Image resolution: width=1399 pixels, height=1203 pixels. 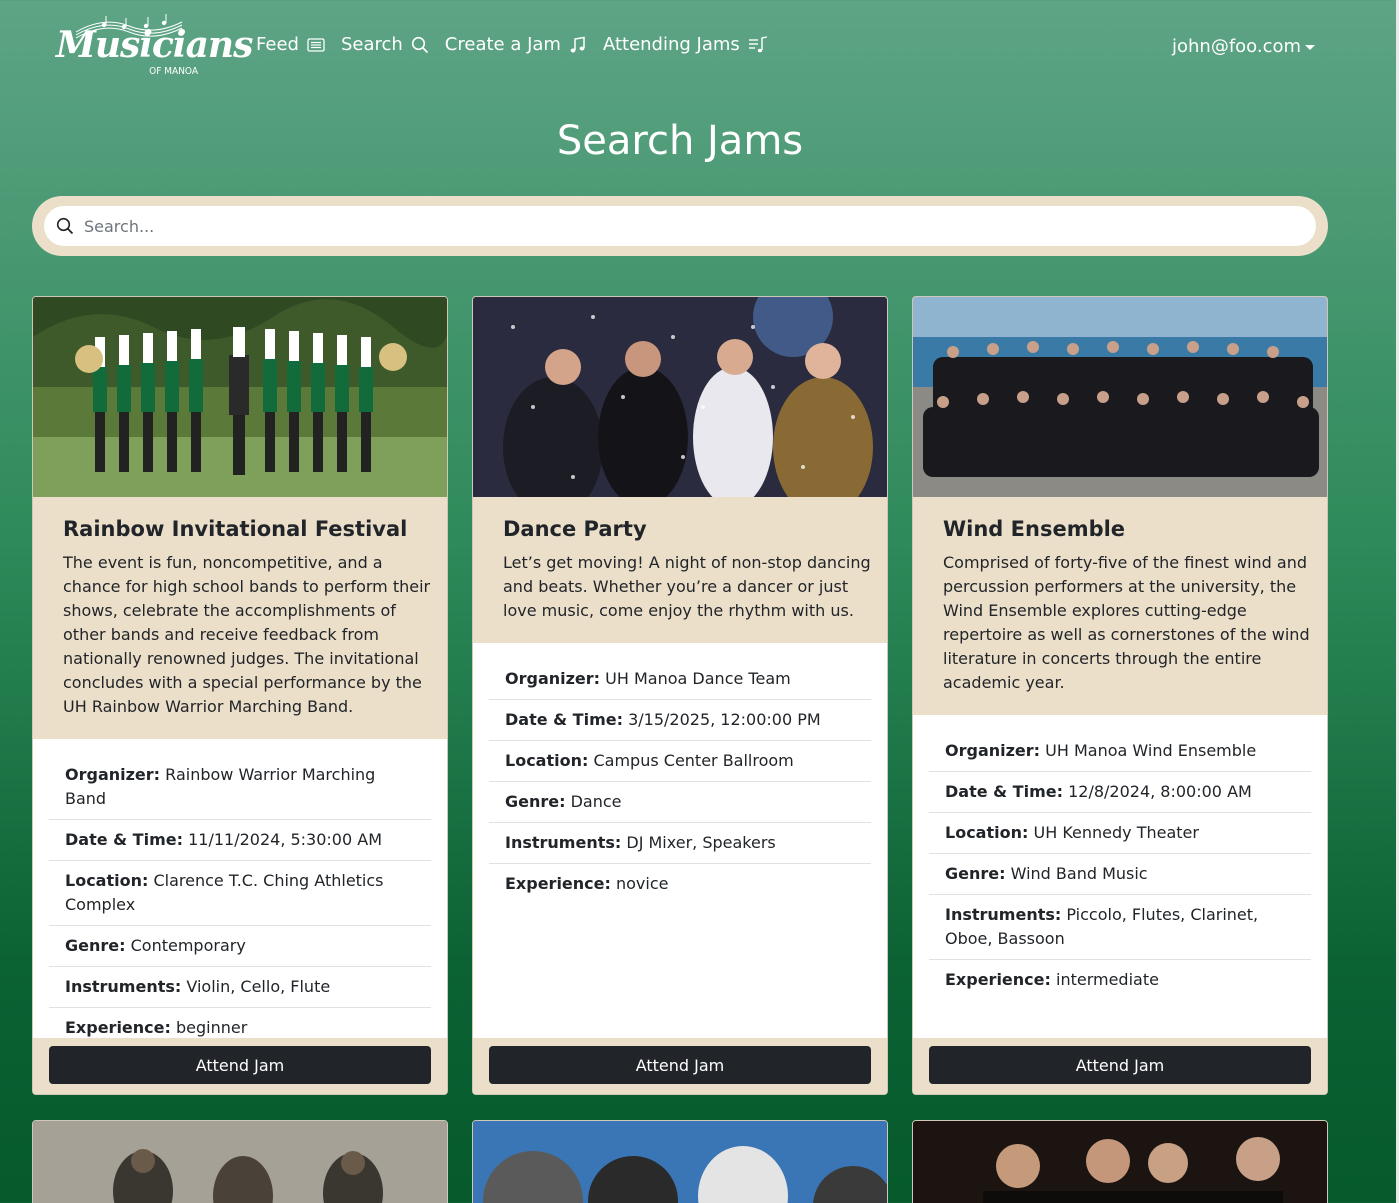 I want to click on nav-link-label: Feed, so click(x=277, y=44).